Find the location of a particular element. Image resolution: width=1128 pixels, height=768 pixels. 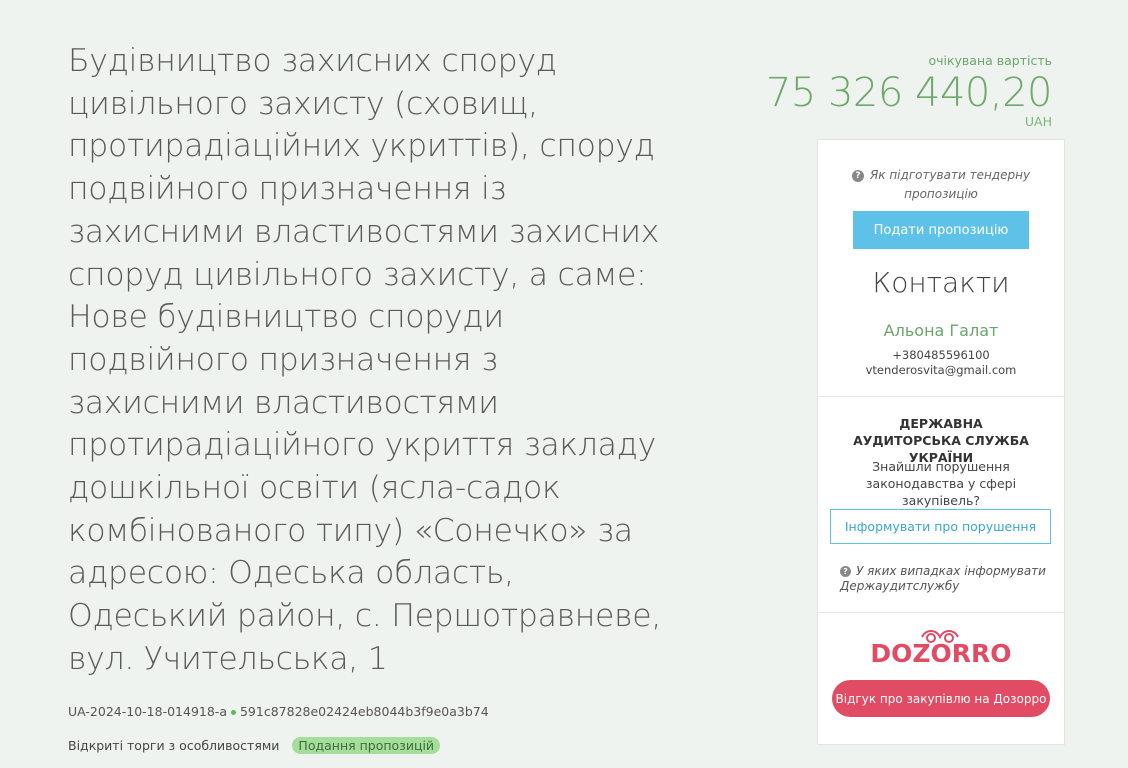

contact-phone: +380485596100 is located at coordinates (941, 355).